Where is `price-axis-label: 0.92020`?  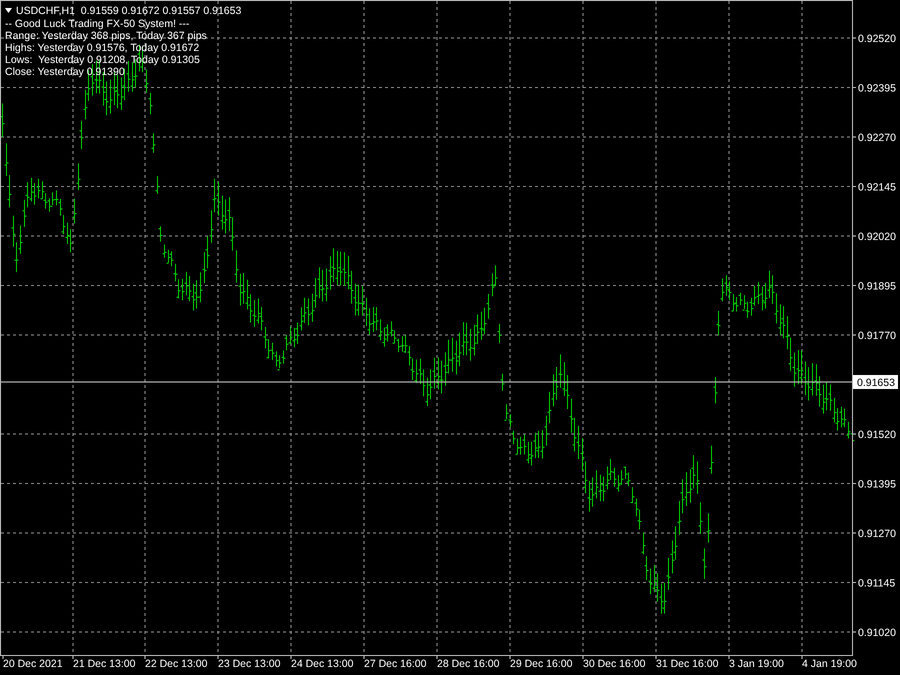
price-axis-label: 0.92020 is located at coordinates (877, 237).